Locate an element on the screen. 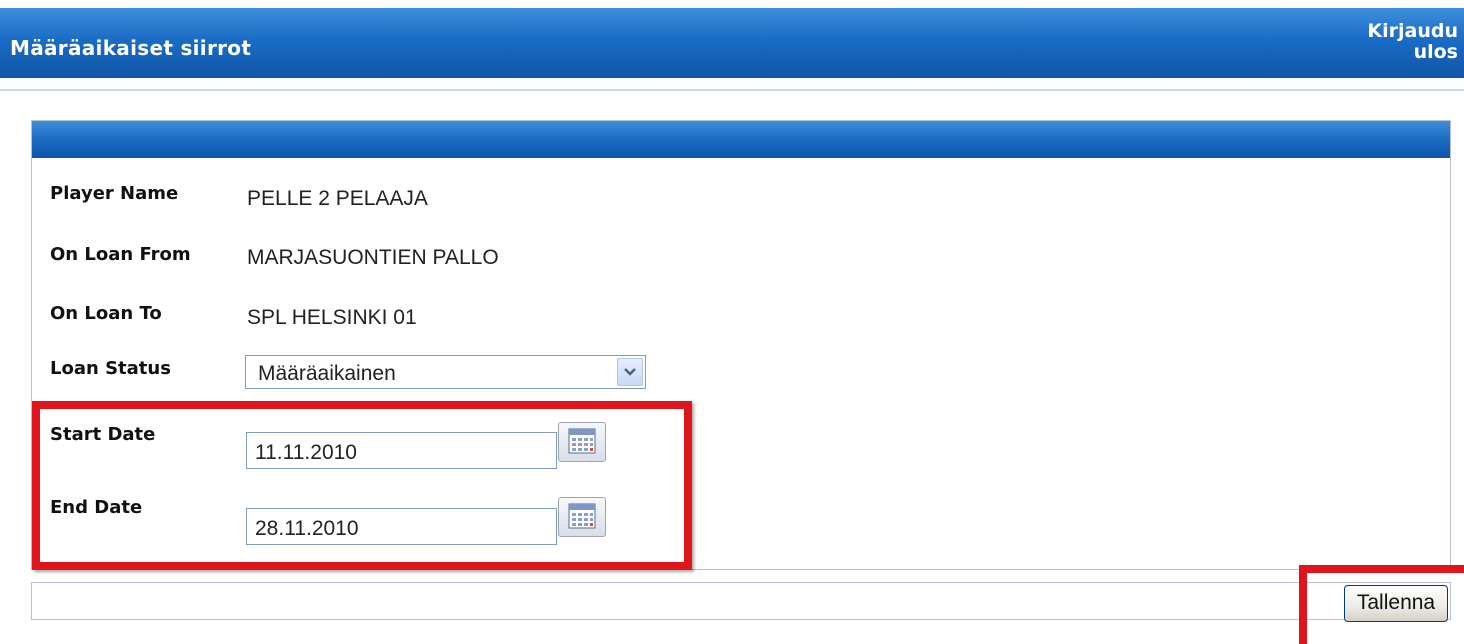 The image size is (1464, 644). panel-header is located at coordinates (741, 139).